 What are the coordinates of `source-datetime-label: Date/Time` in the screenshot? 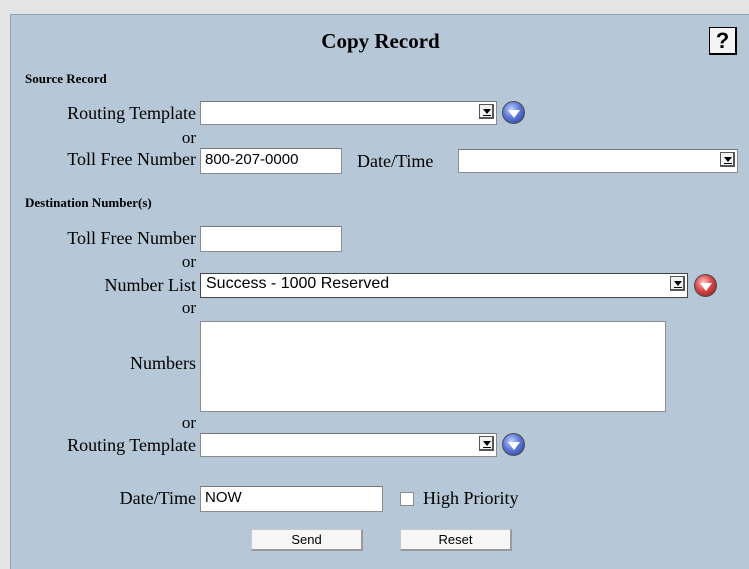 It's located at (395, 161).